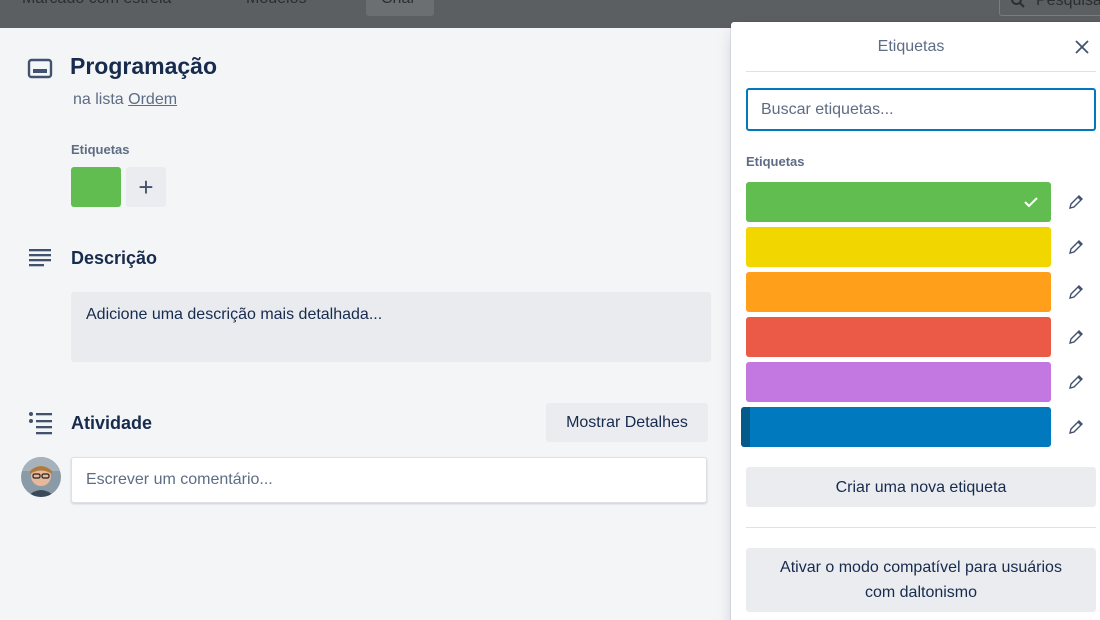 The image size is (1100, 620). Describe the element at coordinates (898, 292) in the screenshot. I see `label-swatch-orange` at that location.